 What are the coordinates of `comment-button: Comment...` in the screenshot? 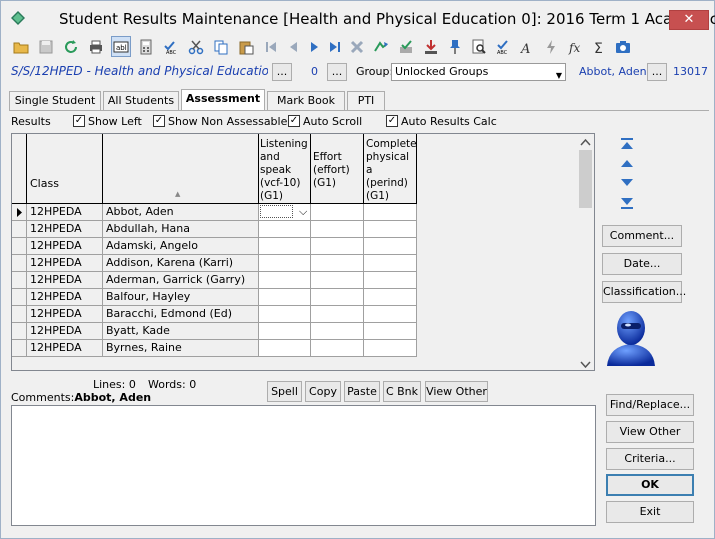 It's located at (642, 236).